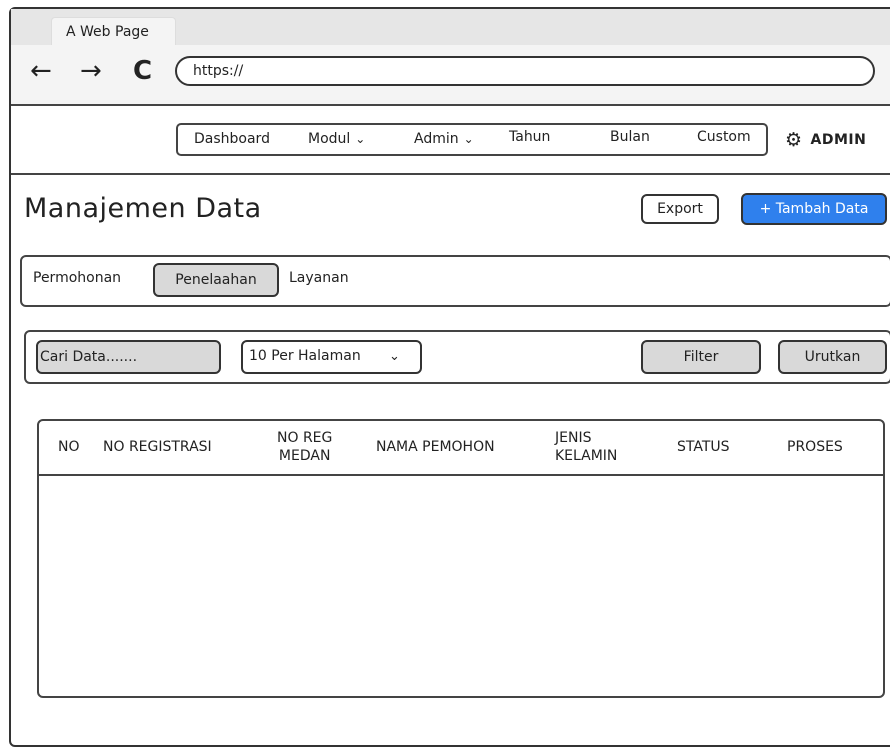 The height and width of the screenshot is (747, 890). Describe the element at coordinates (435, 447) in the screenshot. I see `column-header-nama-pemohon: NAMA PEMOHON` at that location.